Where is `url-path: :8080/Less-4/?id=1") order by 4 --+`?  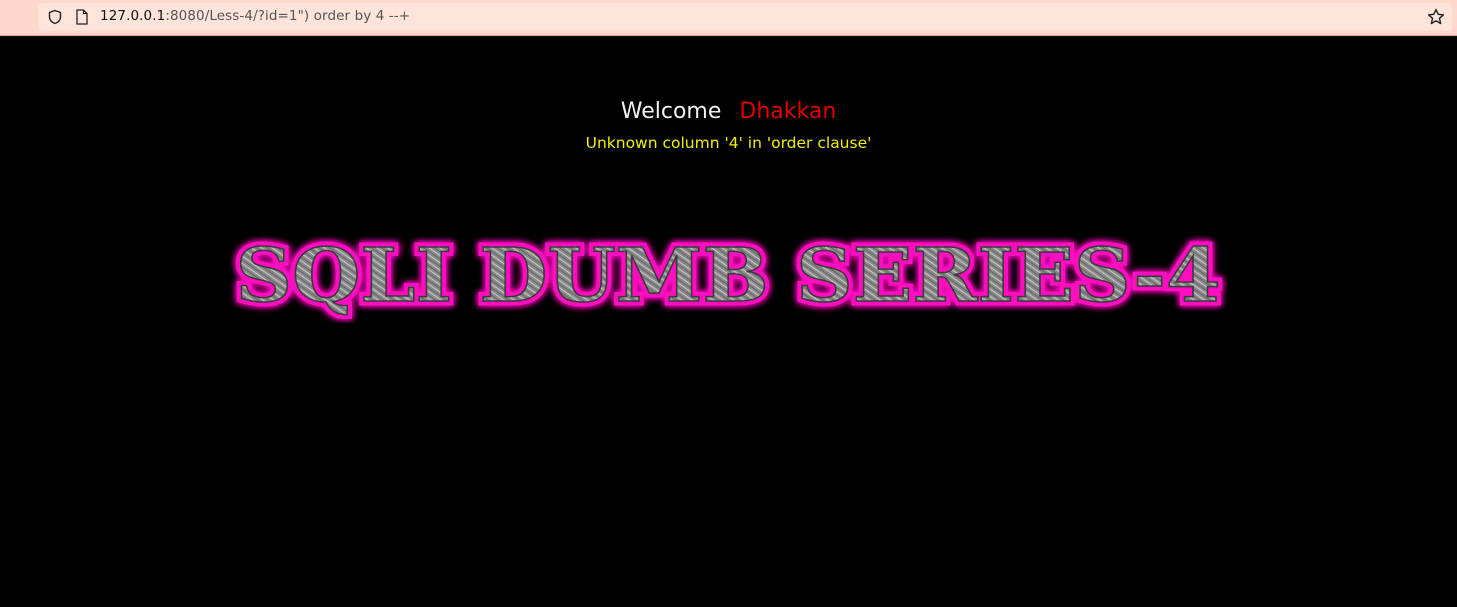 url-path: :8080/Less-4/?id=1") order by 4 --+ is located at coordinates (288, 16).